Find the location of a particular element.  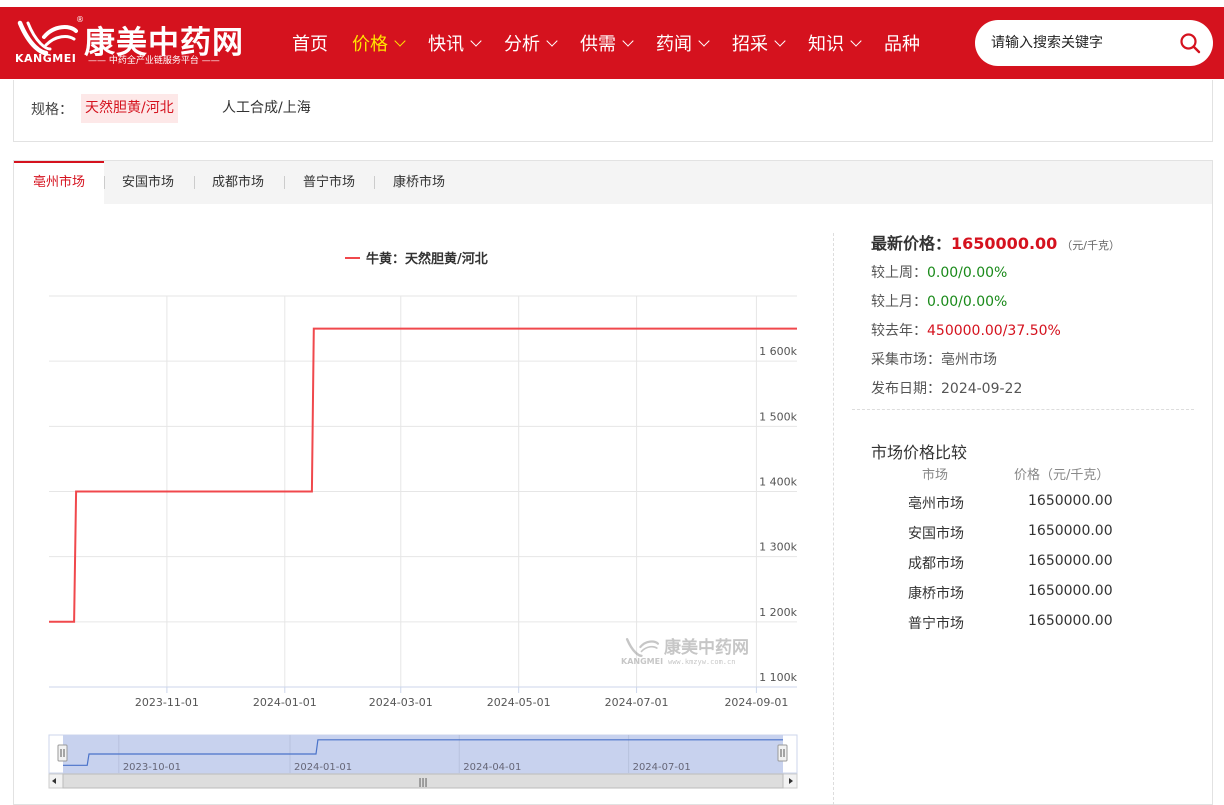

vs-last-year: 较去年：450000.00/37.50% is located at coordinates (966, 330).